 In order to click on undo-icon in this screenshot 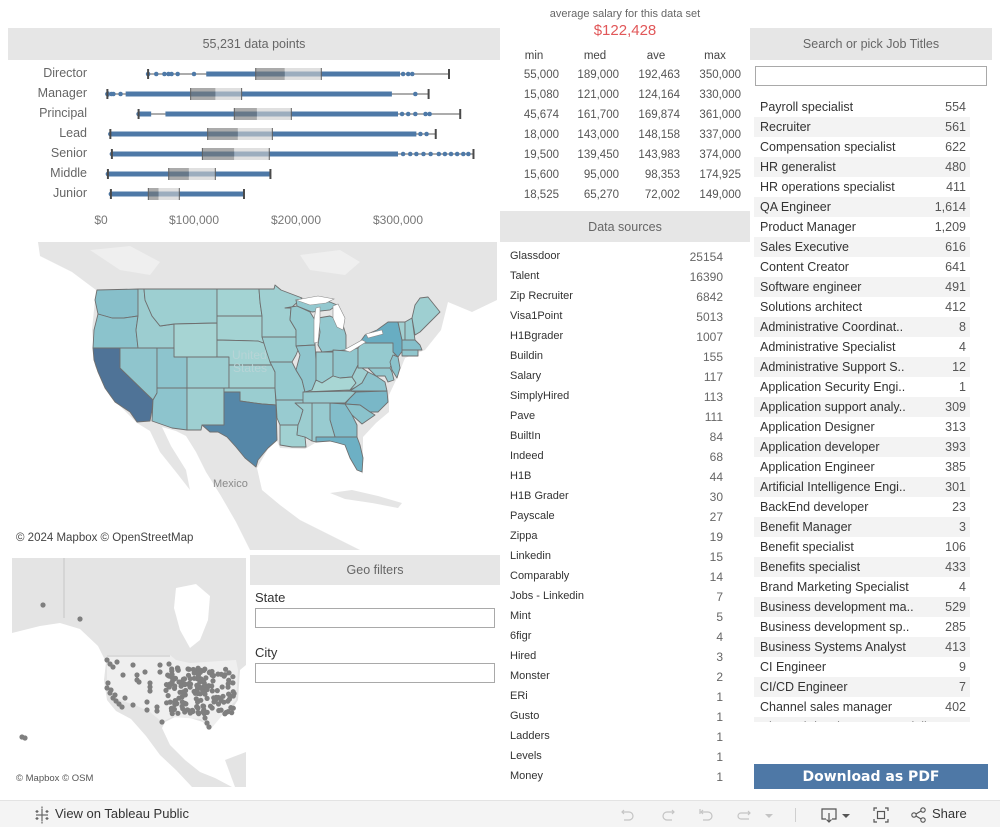, I will do `click(628, 815)`.